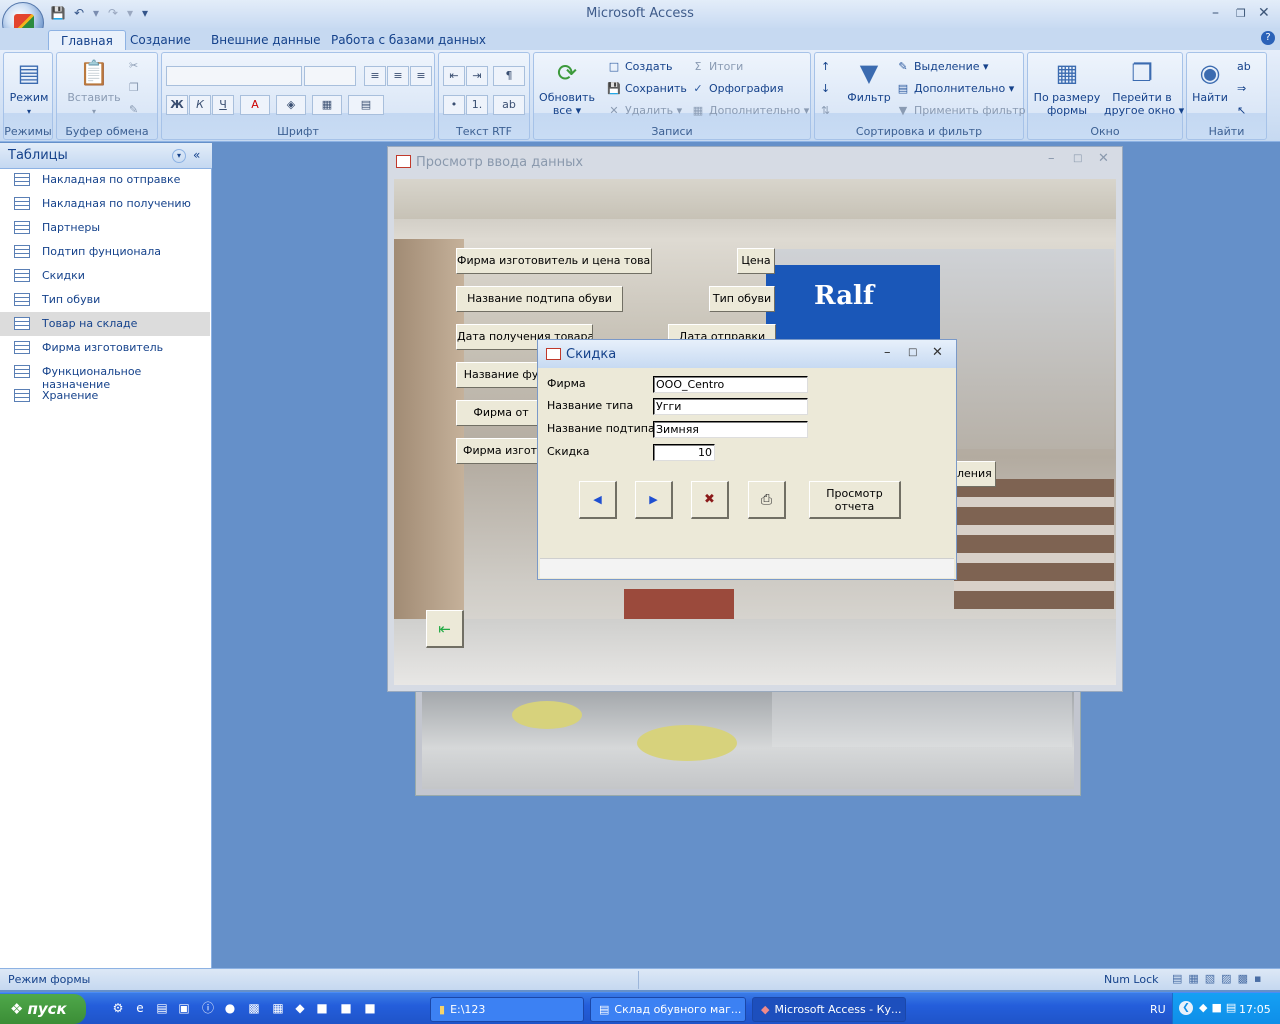 This screenshot has height=1024, width=1280. What do you see at coordinates (567, 87) in the screenshot?
I see `refresh-all-button: ⟳ Обновить все ▾` at bounding box center [567, 87].